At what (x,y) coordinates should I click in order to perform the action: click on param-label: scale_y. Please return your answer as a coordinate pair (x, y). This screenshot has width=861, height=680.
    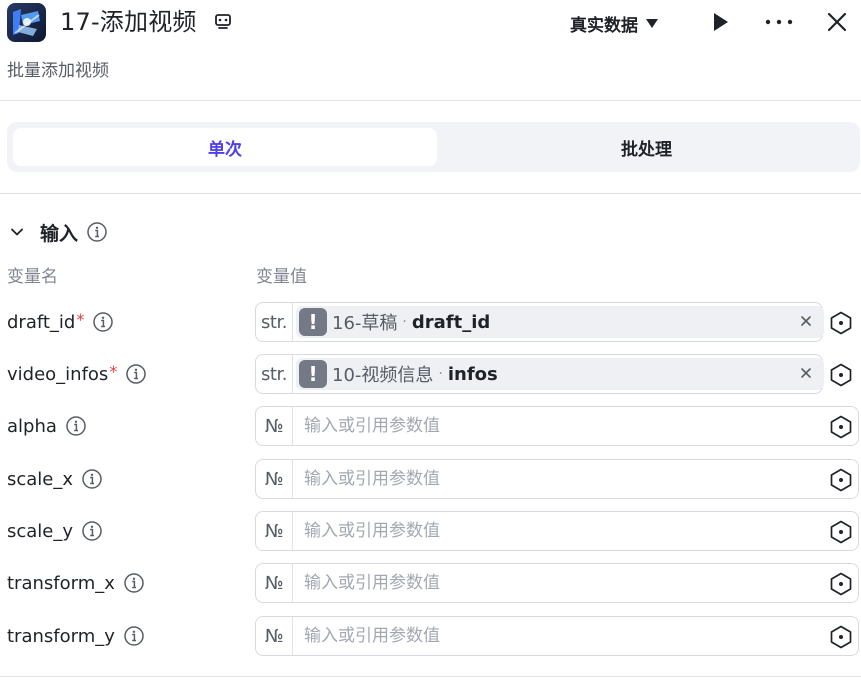
    Looking at the image, I should click on (40, 531).